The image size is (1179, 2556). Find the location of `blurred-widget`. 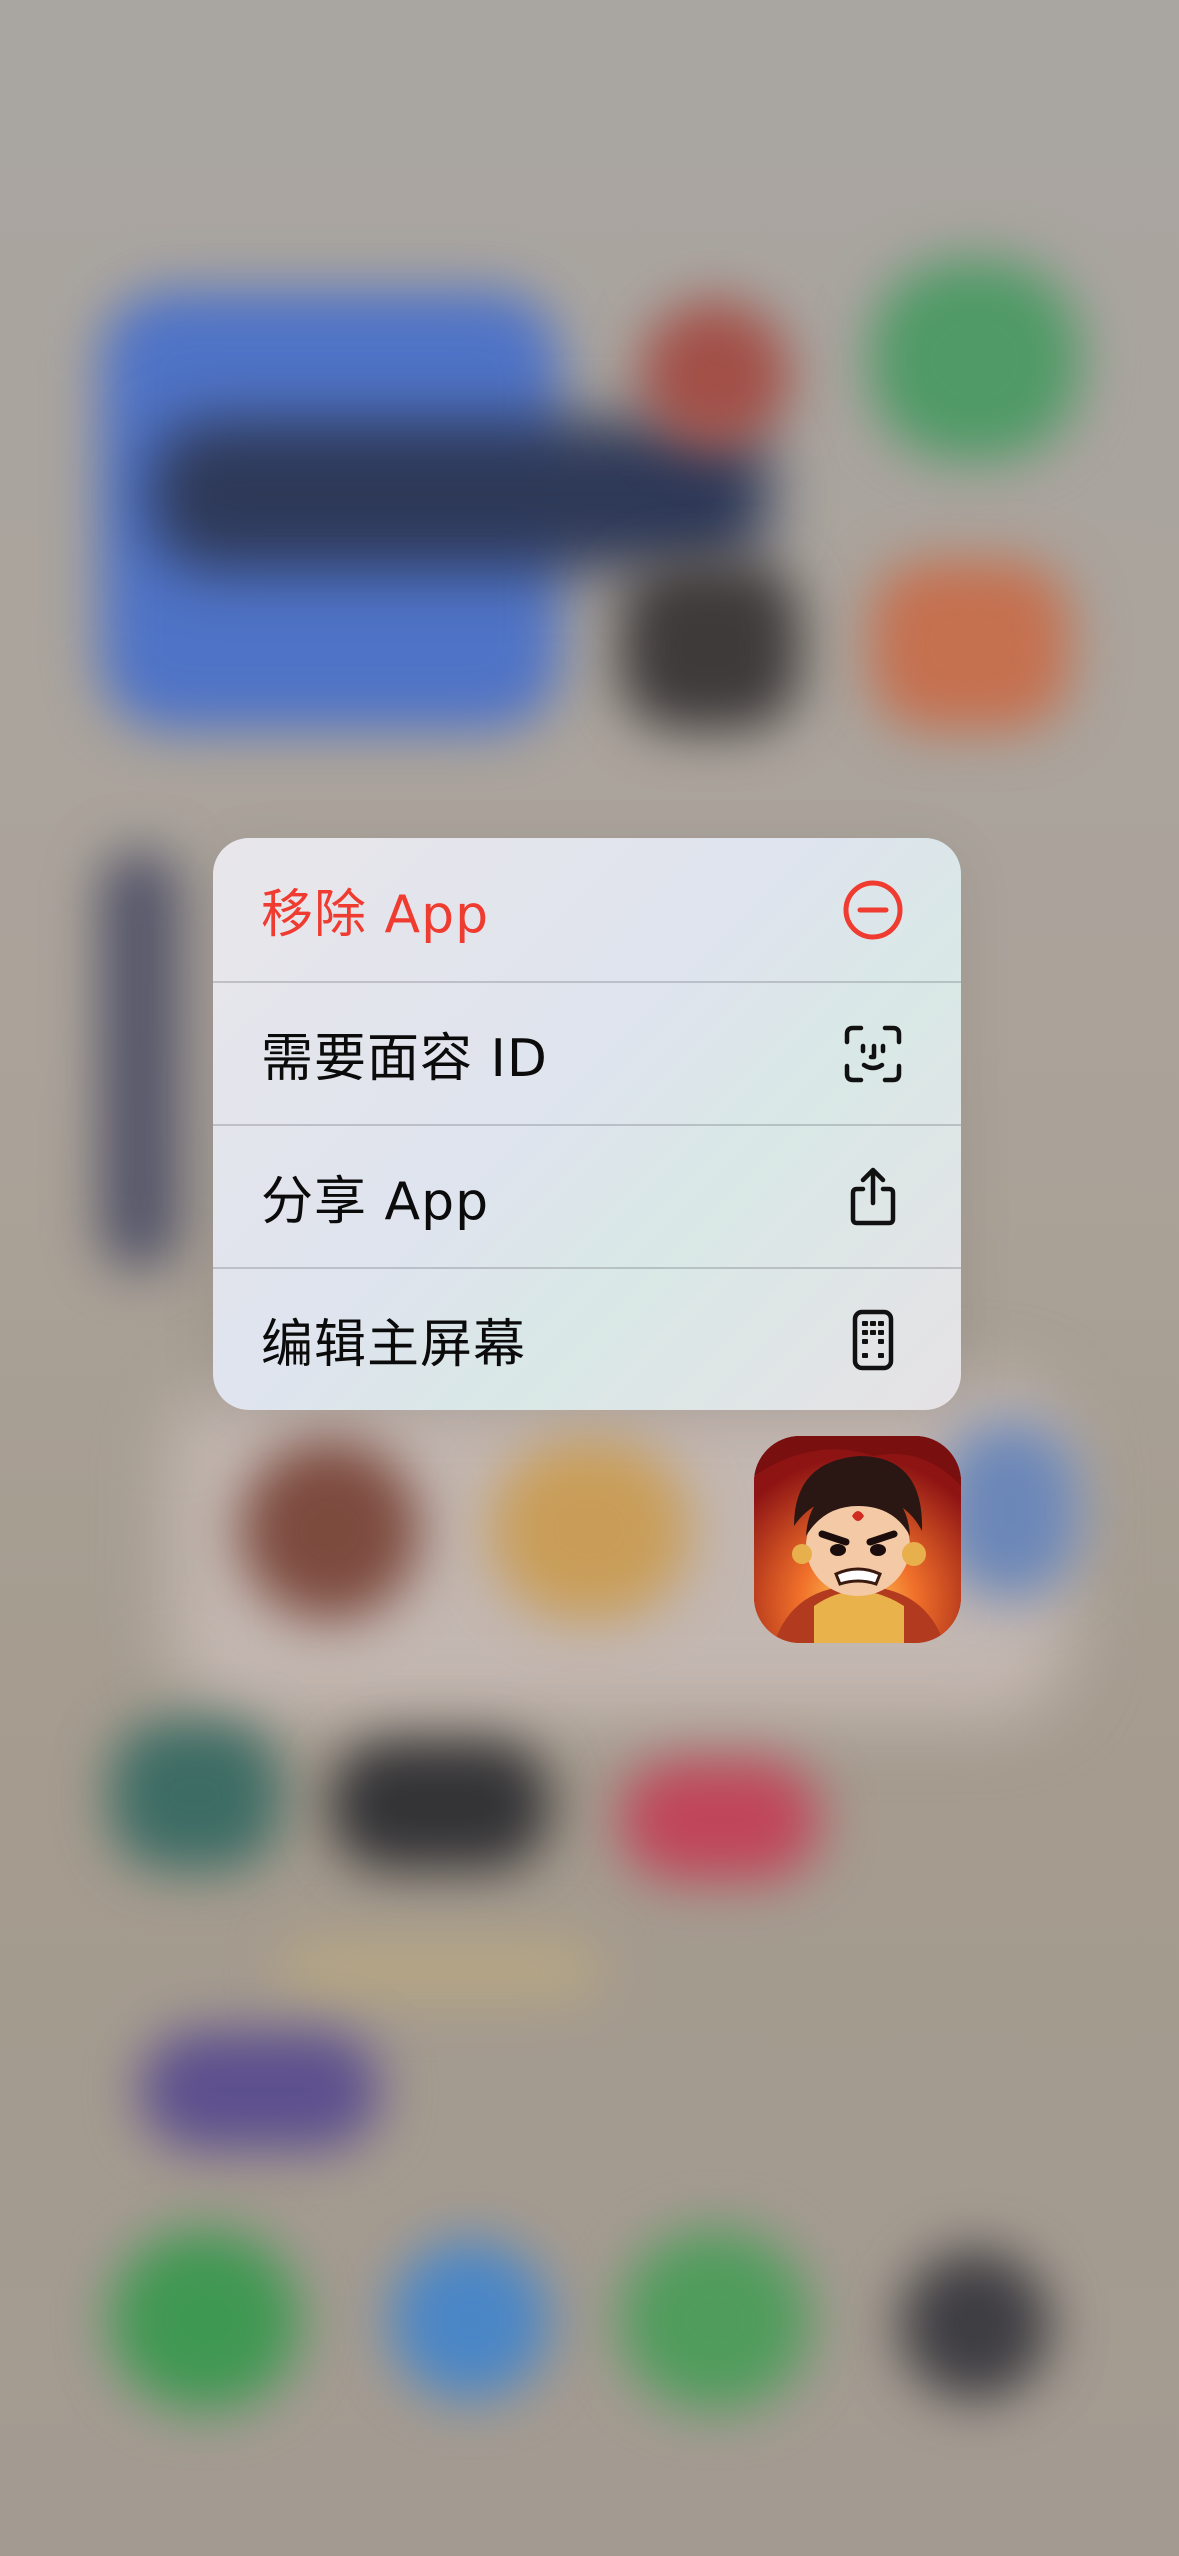

blurred-widget is located at coordinates (140, 1060).